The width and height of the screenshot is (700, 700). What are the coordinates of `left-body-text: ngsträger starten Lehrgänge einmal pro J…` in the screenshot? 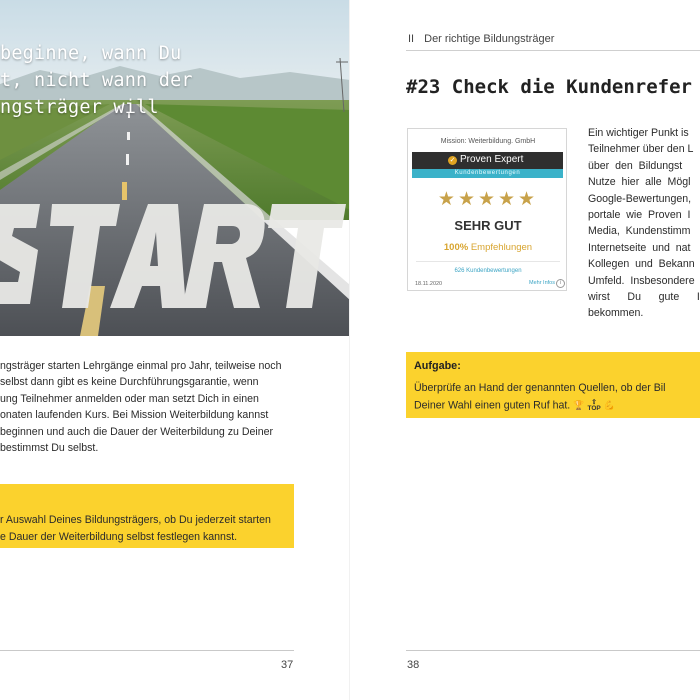 It's located at (141, 407).